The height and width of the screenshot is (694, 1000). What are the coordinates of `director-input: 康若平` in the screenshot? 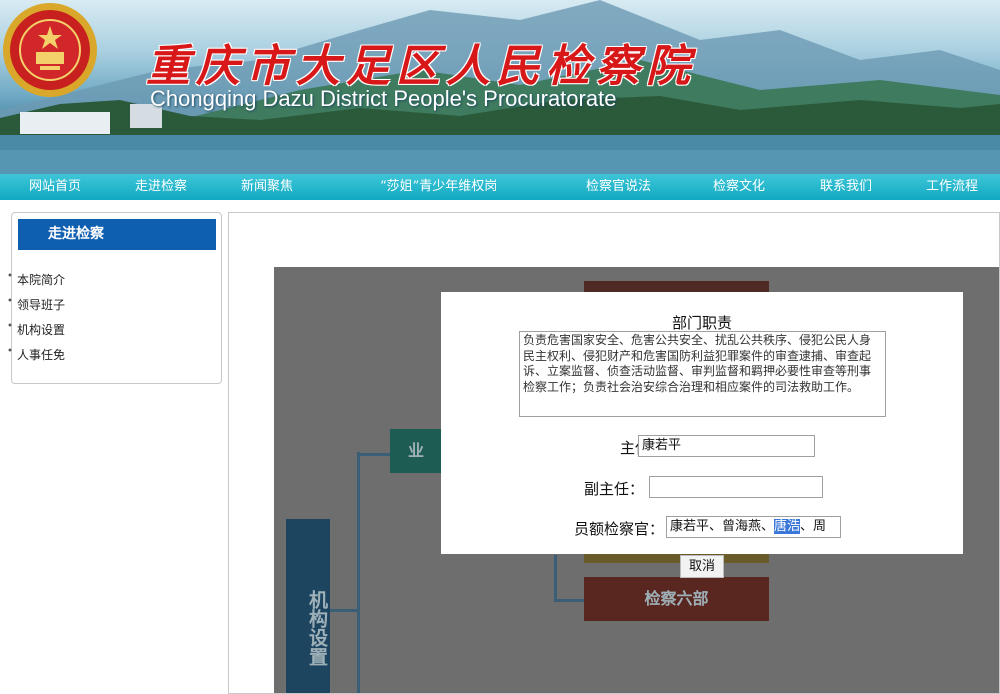 It's located at (726, 446).